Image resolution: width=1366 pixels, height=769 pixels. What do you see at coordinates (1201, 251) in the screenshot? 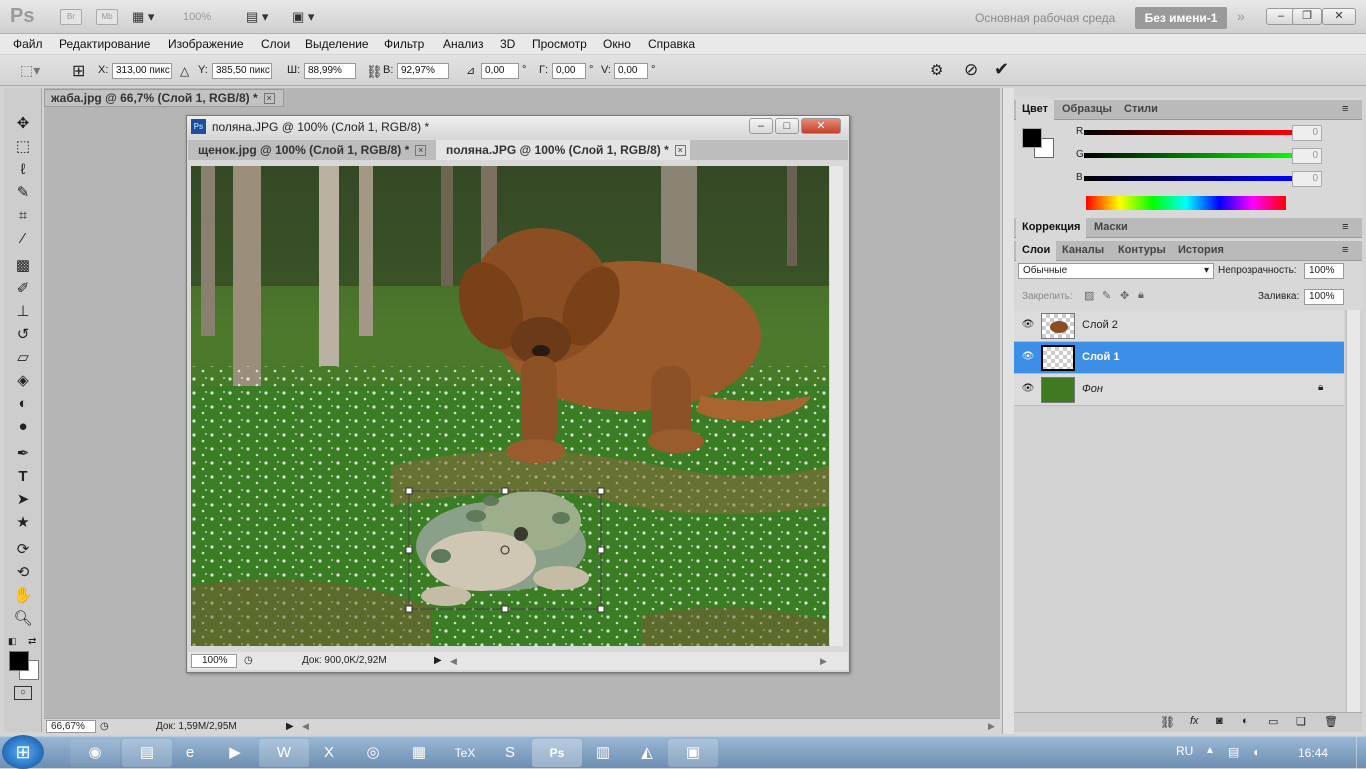
I see `tab-history: История` at bounding box center [1201, 251].